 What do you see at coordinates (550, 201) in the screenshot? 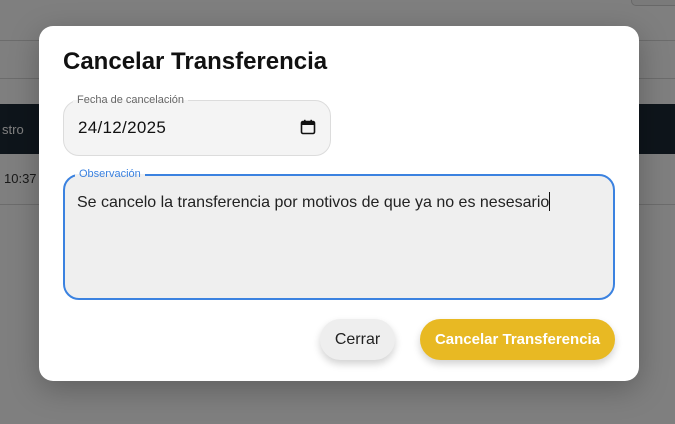
I see `text-caret` at bounding box center [550, 201].